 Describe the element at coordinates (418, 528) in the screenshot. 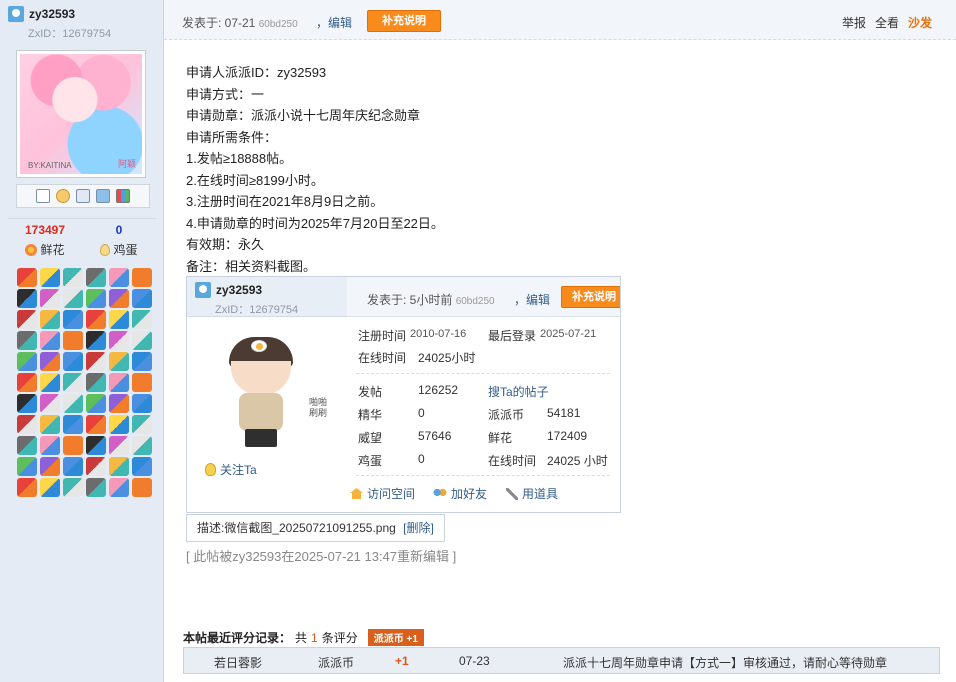

I see `attachment-delete-link: [删除]` at that location.